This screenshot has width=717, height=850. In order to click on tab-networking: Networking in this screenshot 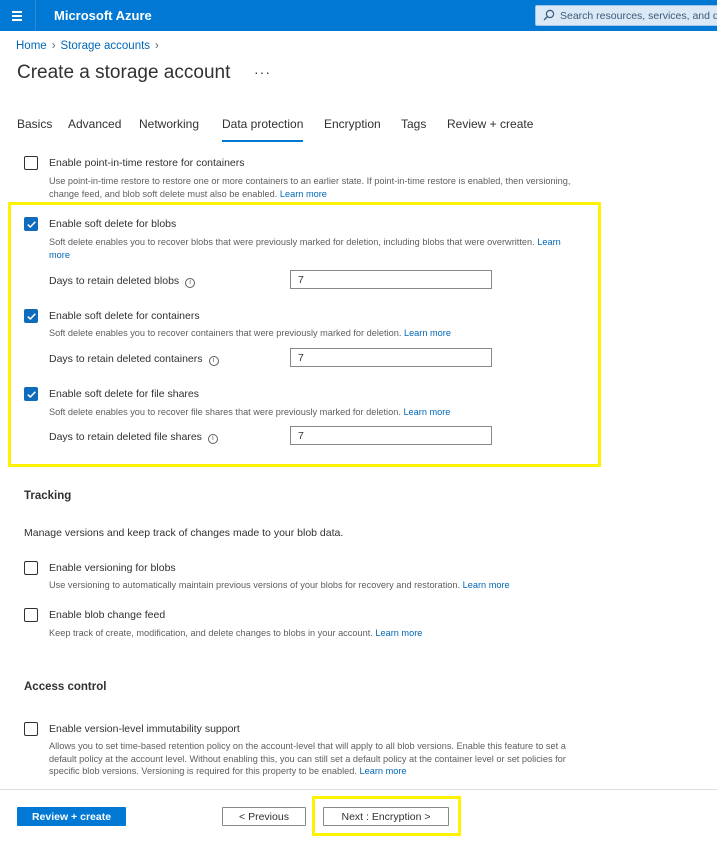, I will do `click(169, 124)`.